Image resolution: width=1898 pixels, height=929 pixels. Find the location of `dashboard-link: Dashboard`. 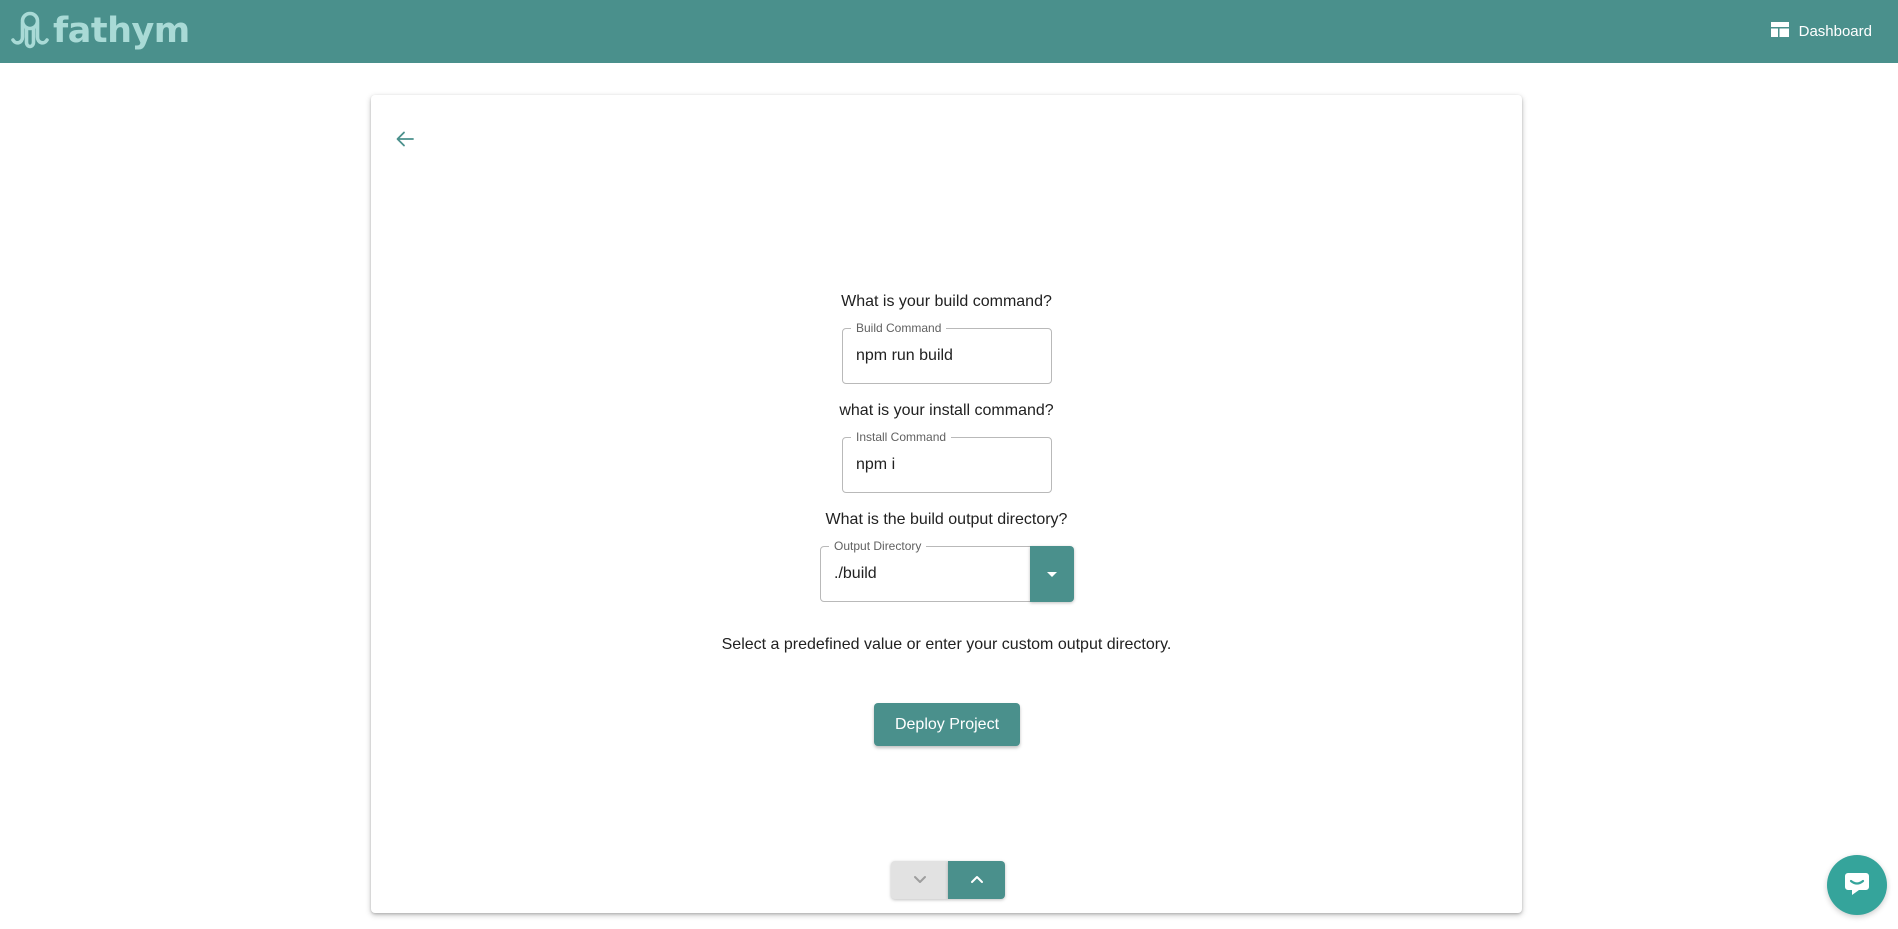

dashboard-link: Dashboard is located at coordinates (1821, 31).